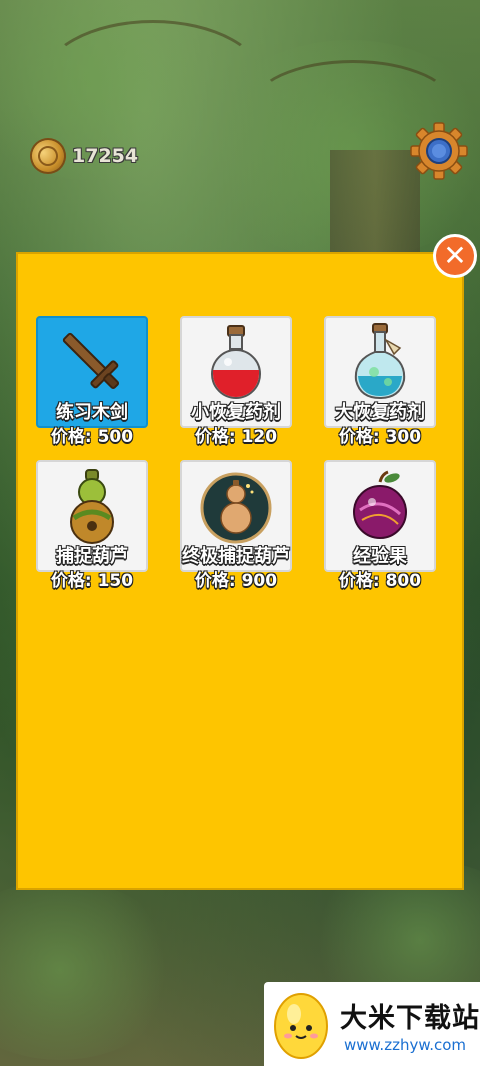 Image resolution: width=480 pixels, height=1066 pixels. I want to click on close-icon: ✕, so click(455, 255).